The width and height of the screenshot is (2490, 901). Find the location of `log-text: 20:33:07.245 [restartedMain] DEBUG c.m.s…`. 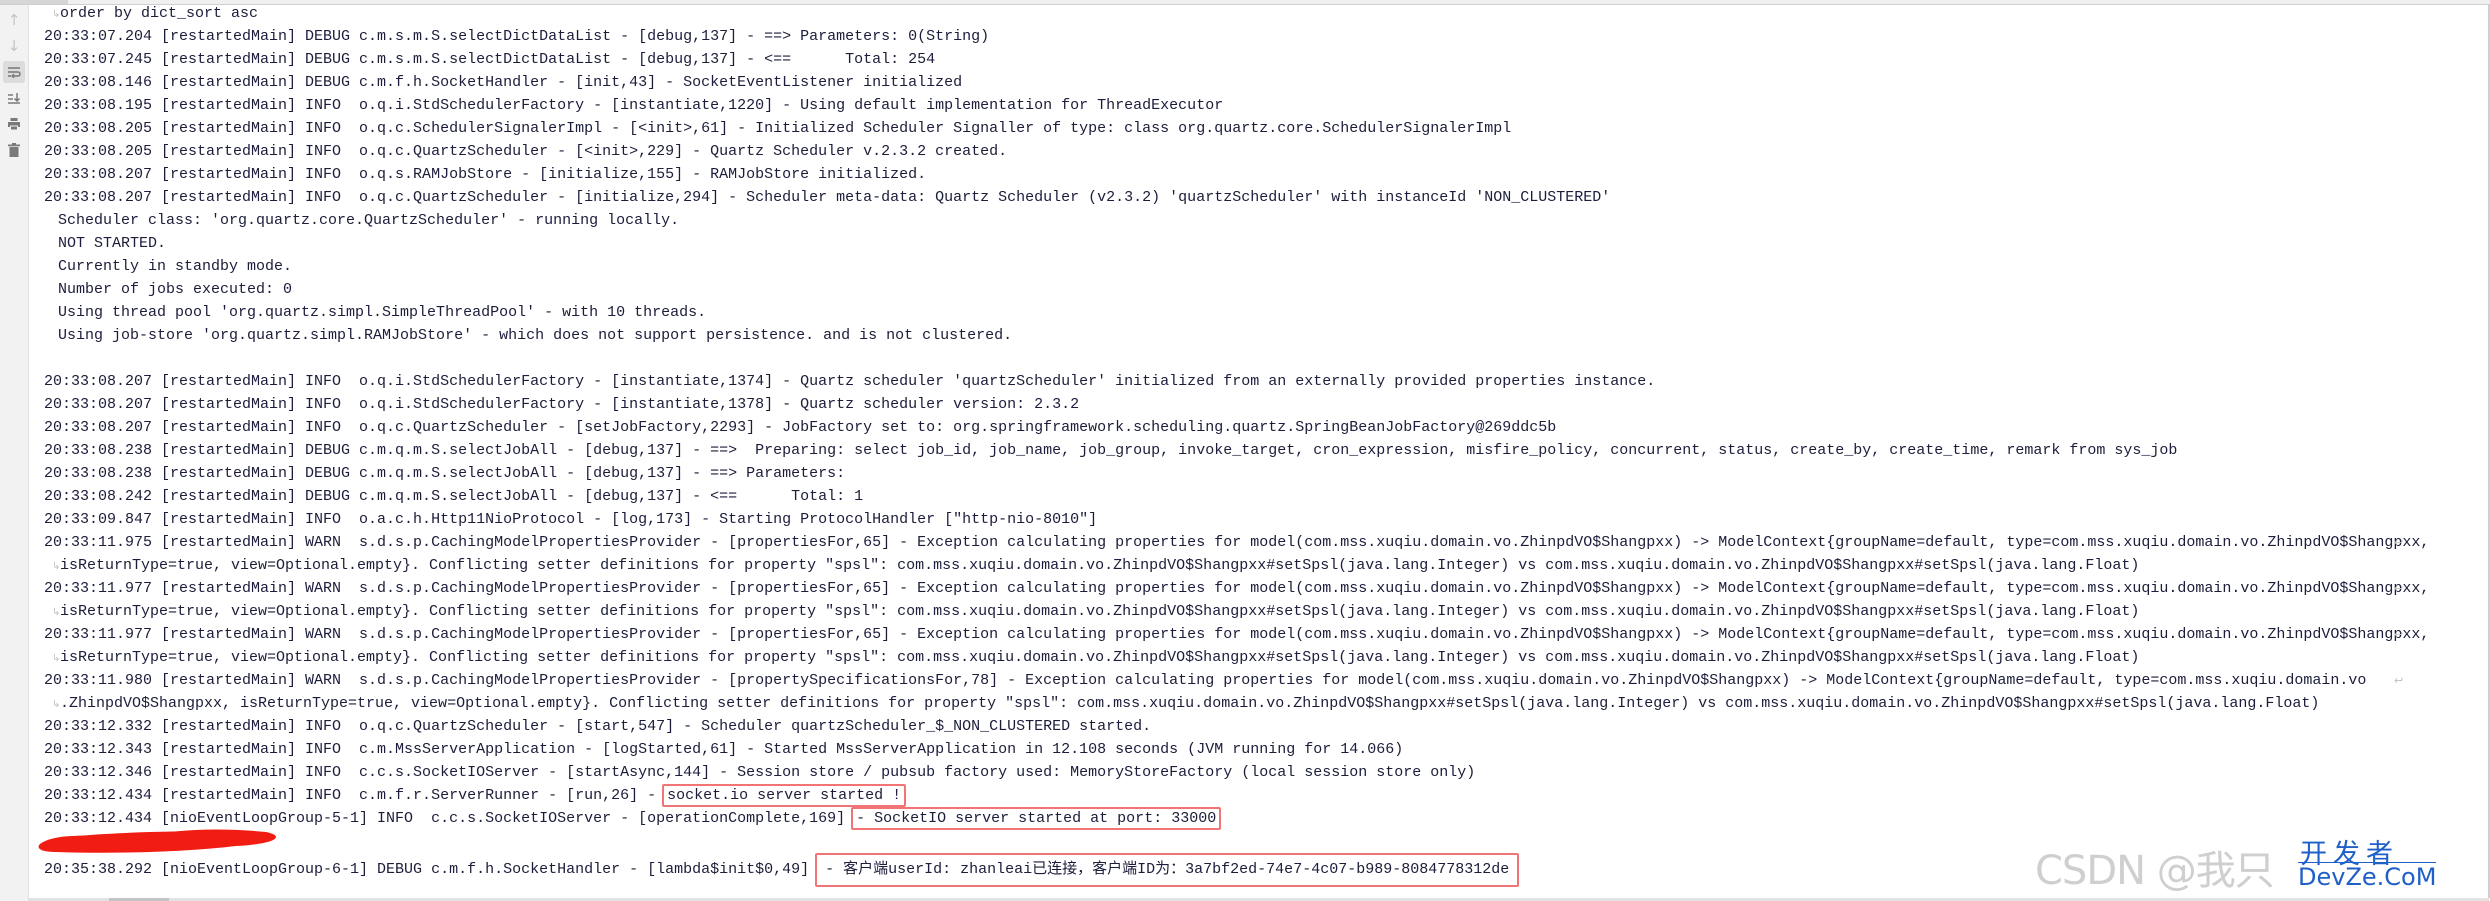

log-text: 20:33:07.245 [restartedMain] DEBUG c.m.s… is located at coordinates (490, 59).